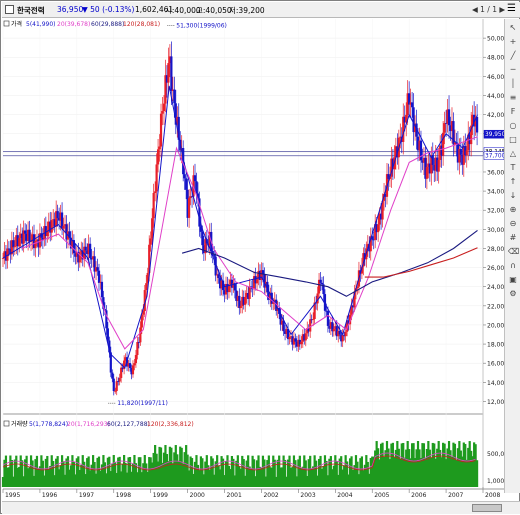 The image size is (520, 515). I want to click on scroll-thumb, so click(487, 508).